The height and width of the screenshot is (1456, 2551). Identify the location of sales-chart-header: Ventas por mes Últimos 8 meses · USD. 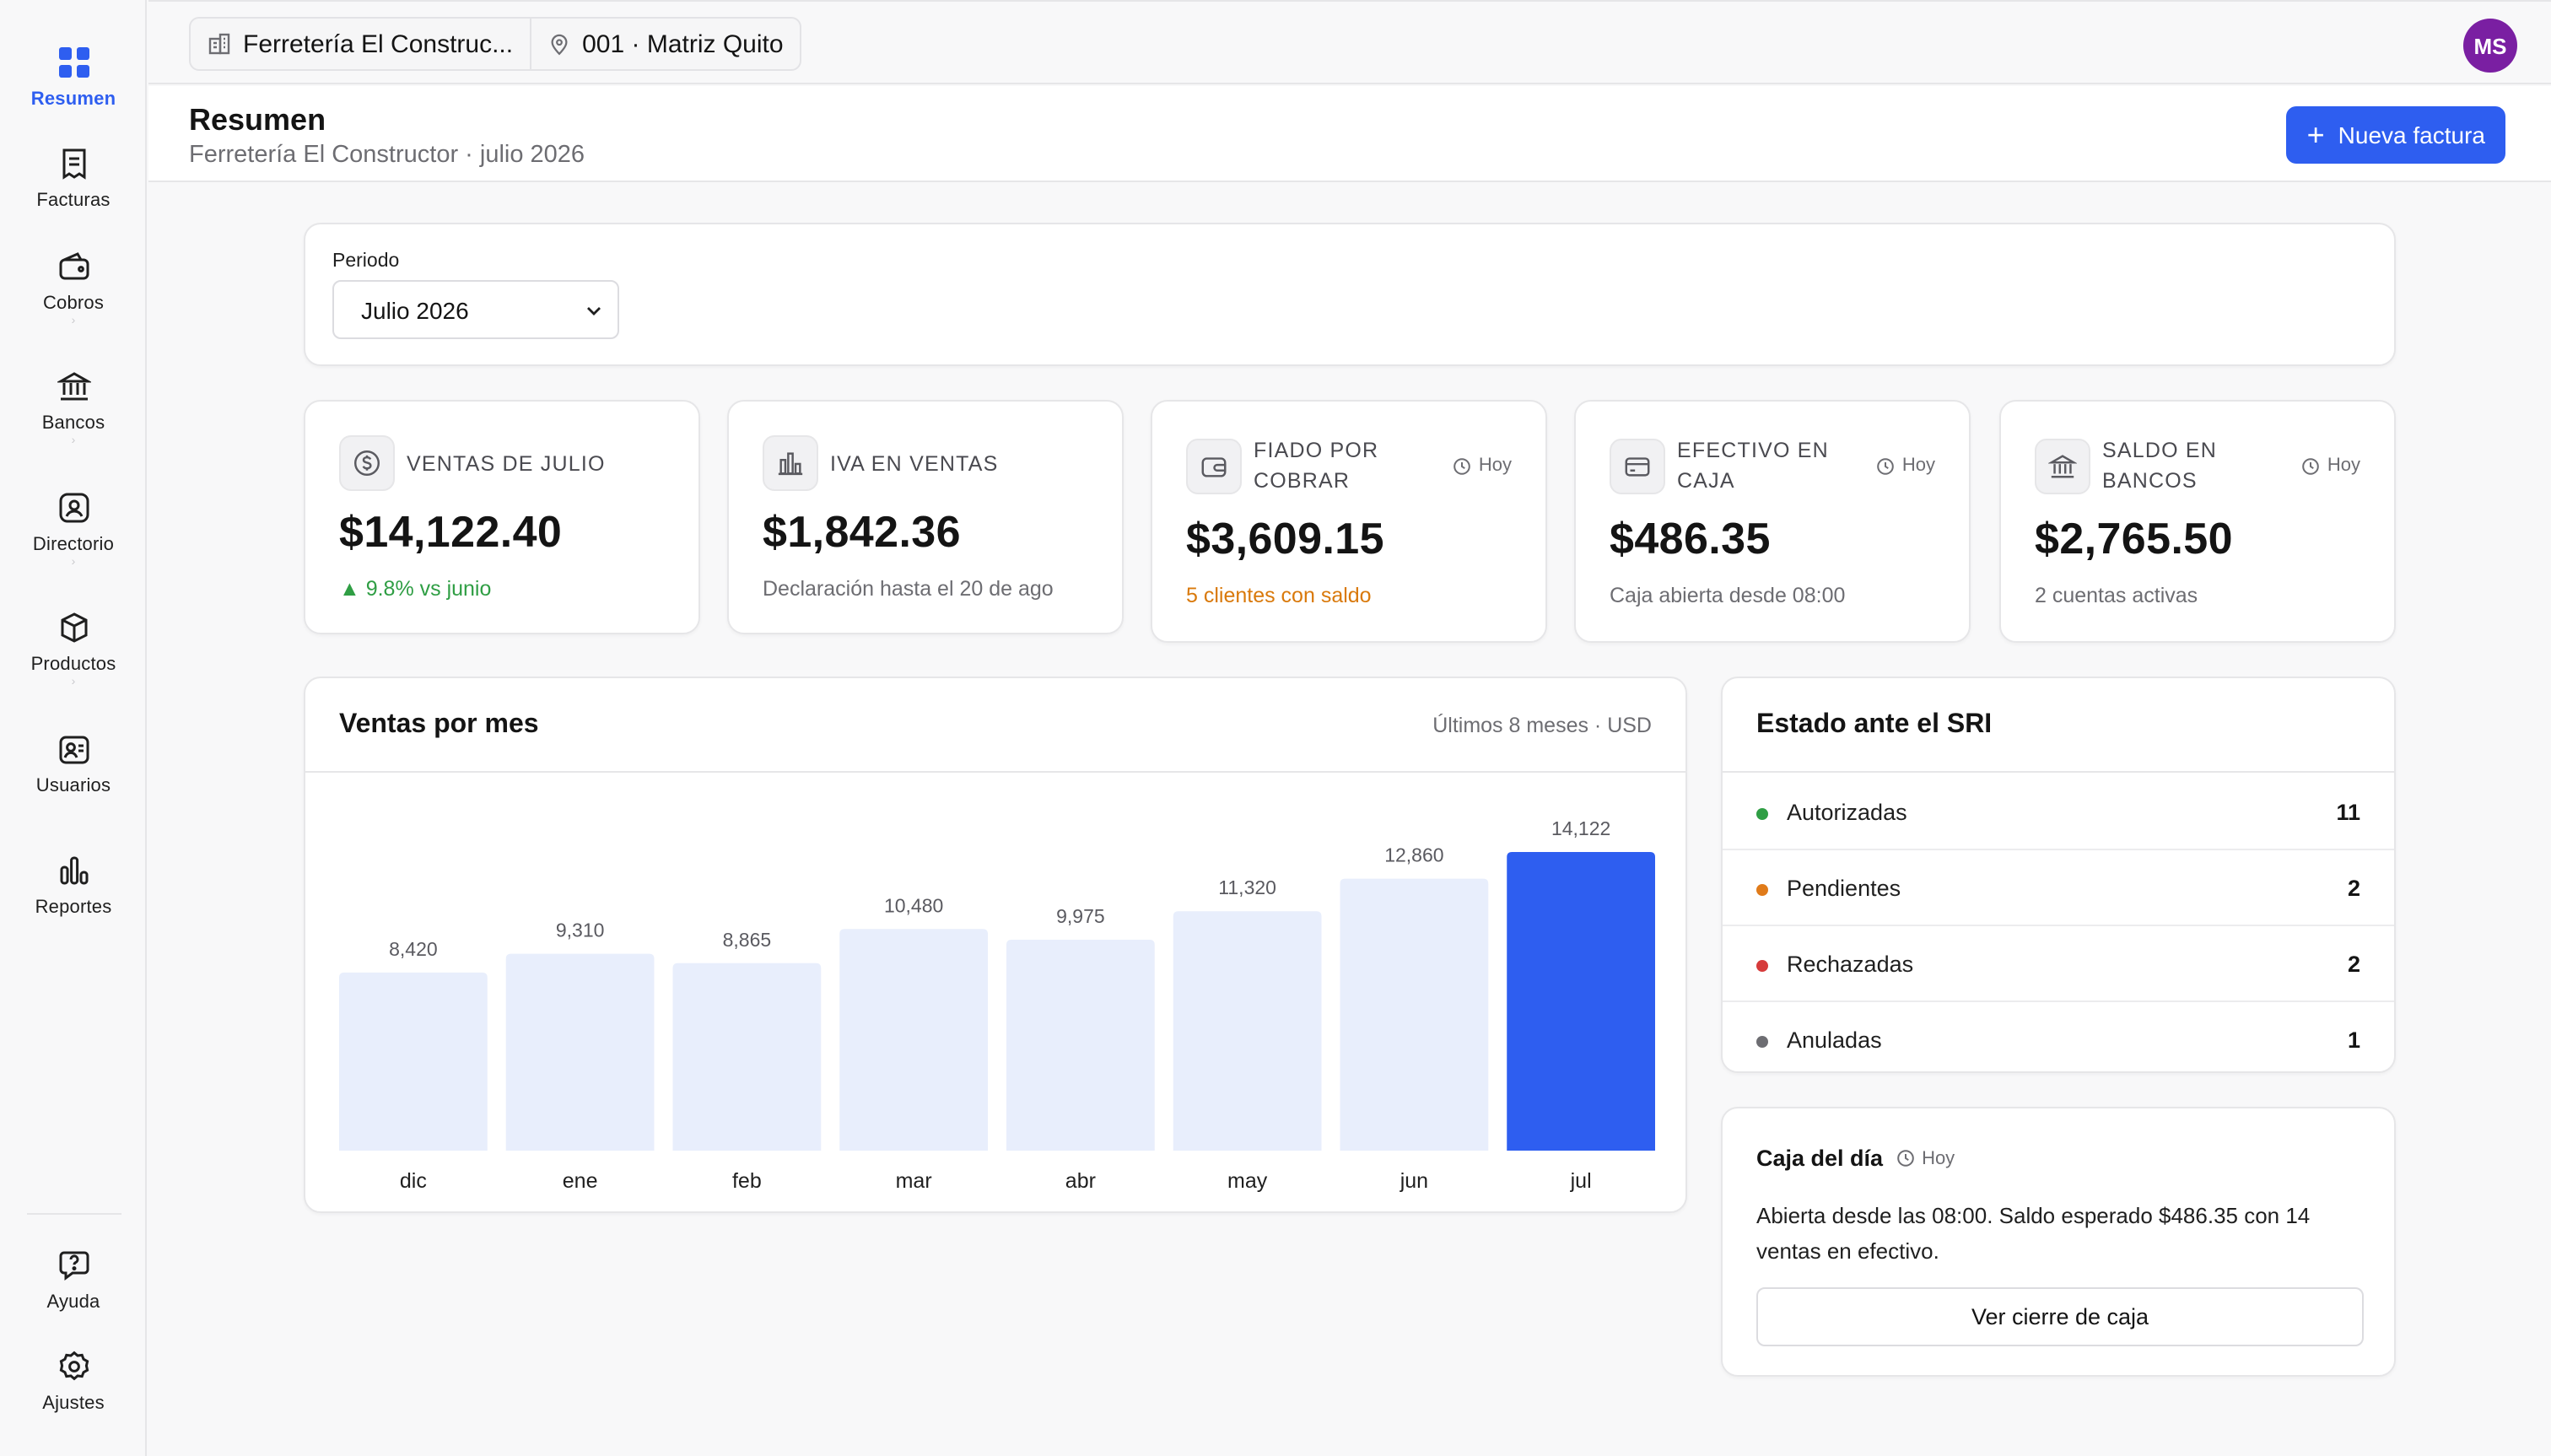
(995, 726).